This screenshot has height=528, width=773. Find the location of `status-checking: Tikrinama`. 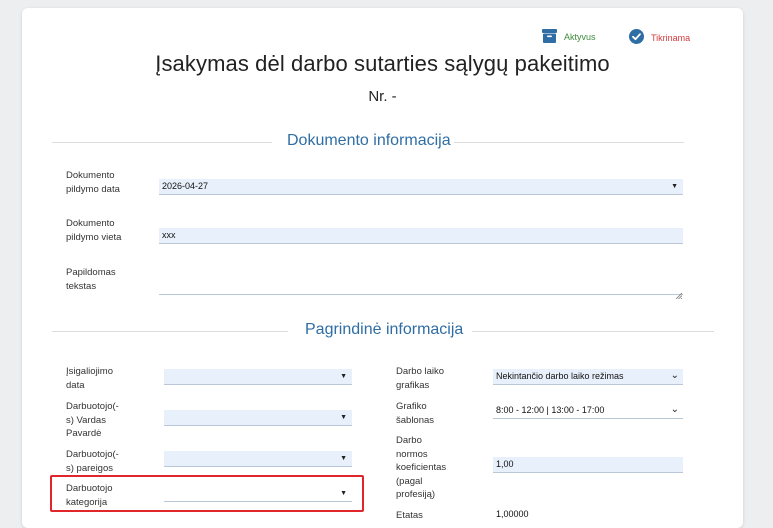

status-checking: Tikrinama is located at coordinates (659, 37).